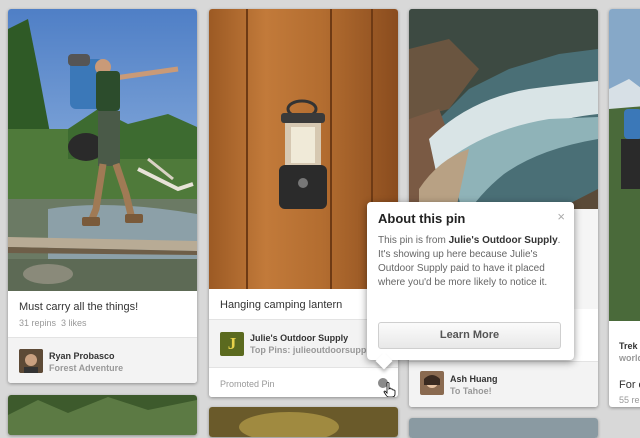  I want to click on pin-stats: 31 repins 3 likes, so click(53, 323).